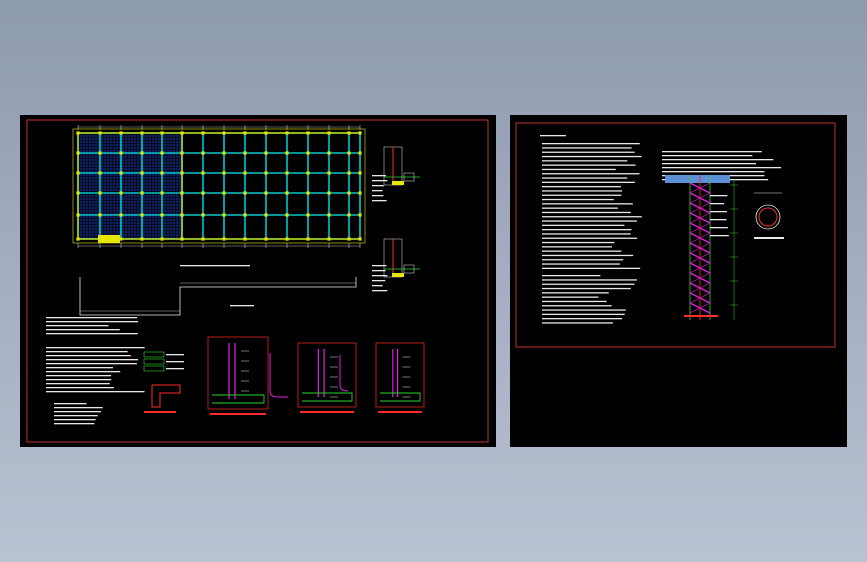 The height and width of the screenshot is (562, 867). Describe the element at coordinates (109, 239) in the screenshot. I see `plan-stair-block` at that location.